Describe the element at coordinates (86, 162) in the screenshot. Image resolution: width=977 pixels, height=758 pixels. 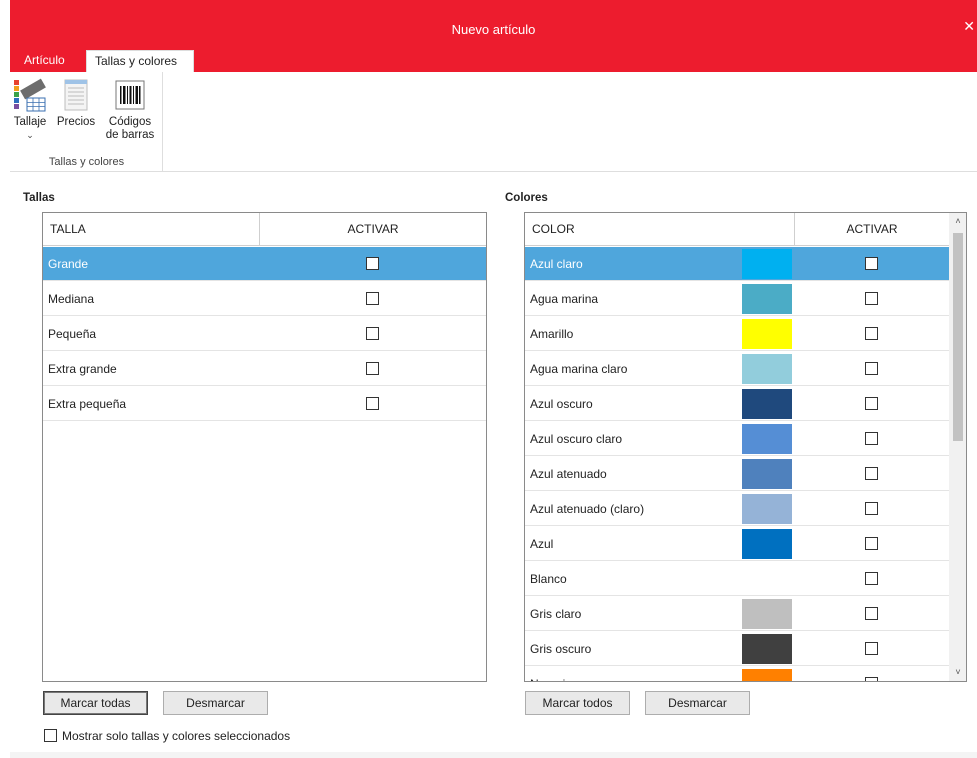
I see `ribbon-group-label: Tallas y colores` at that location.